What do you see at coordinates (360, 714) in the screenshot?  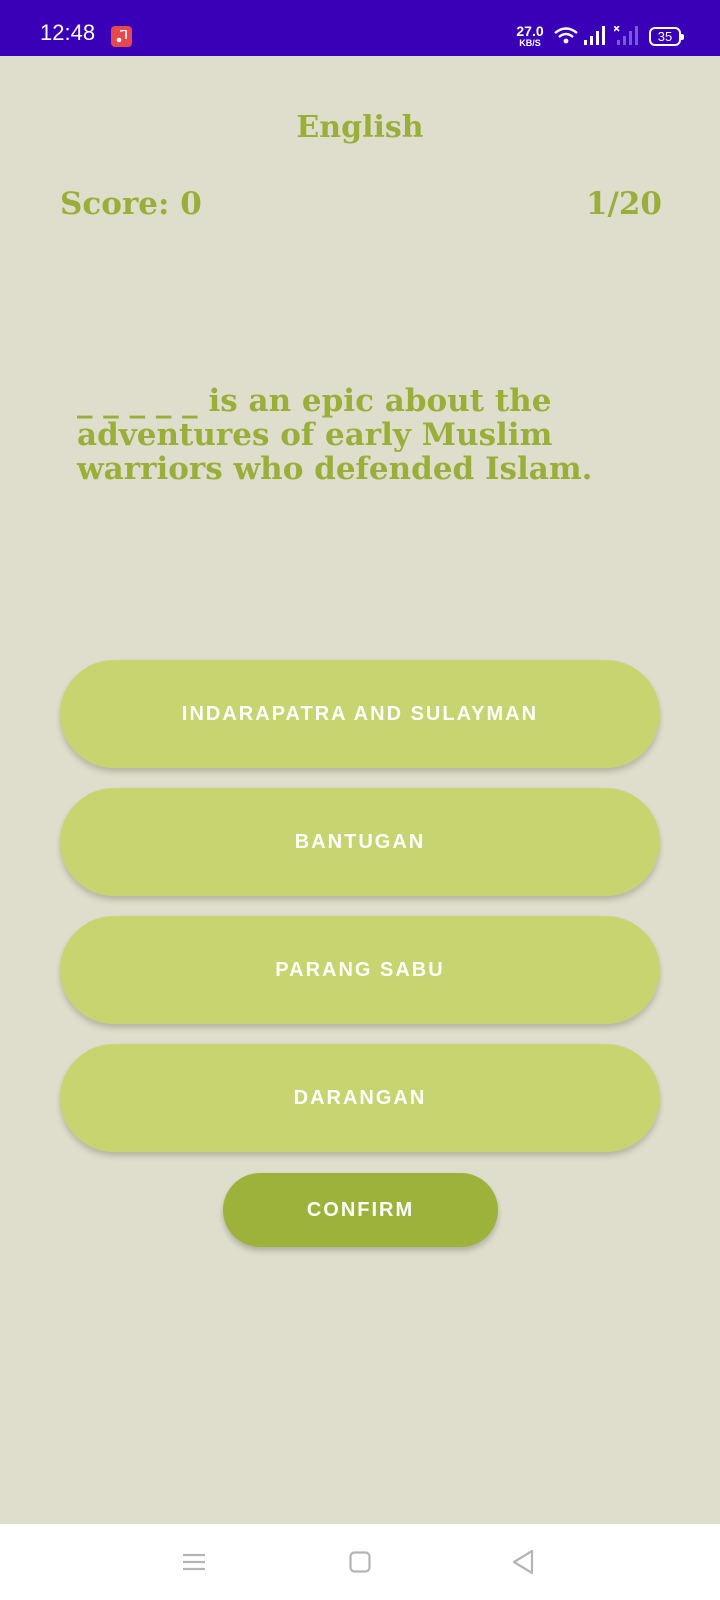 I see `option-button-1: INDARAPATRA AND SULAYMAN` at bounding box center [360, 714].